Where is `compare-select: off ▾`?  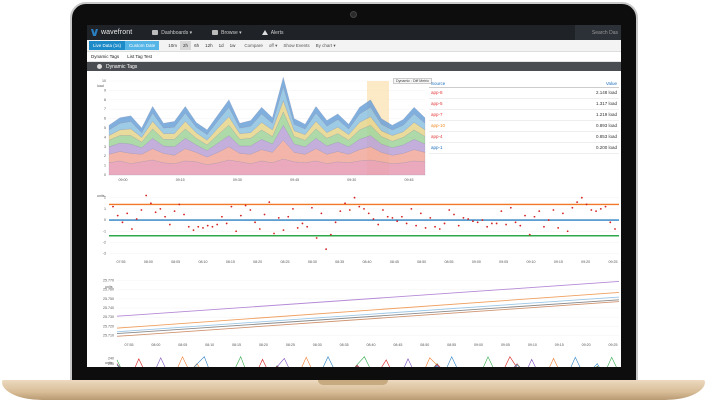 compare-select: off ▾ is located at coordinates (273, 46).